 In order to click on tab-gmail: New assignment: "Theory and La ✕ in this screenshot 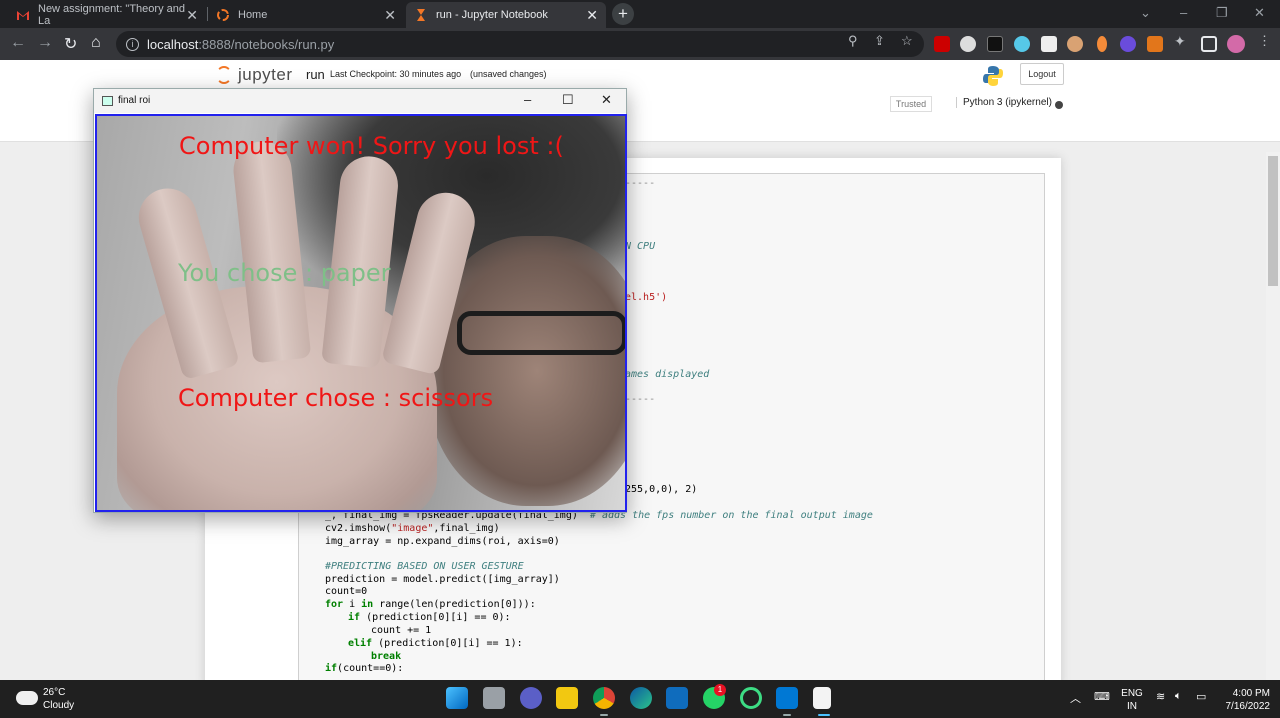, I will do `click(107, 15)`.